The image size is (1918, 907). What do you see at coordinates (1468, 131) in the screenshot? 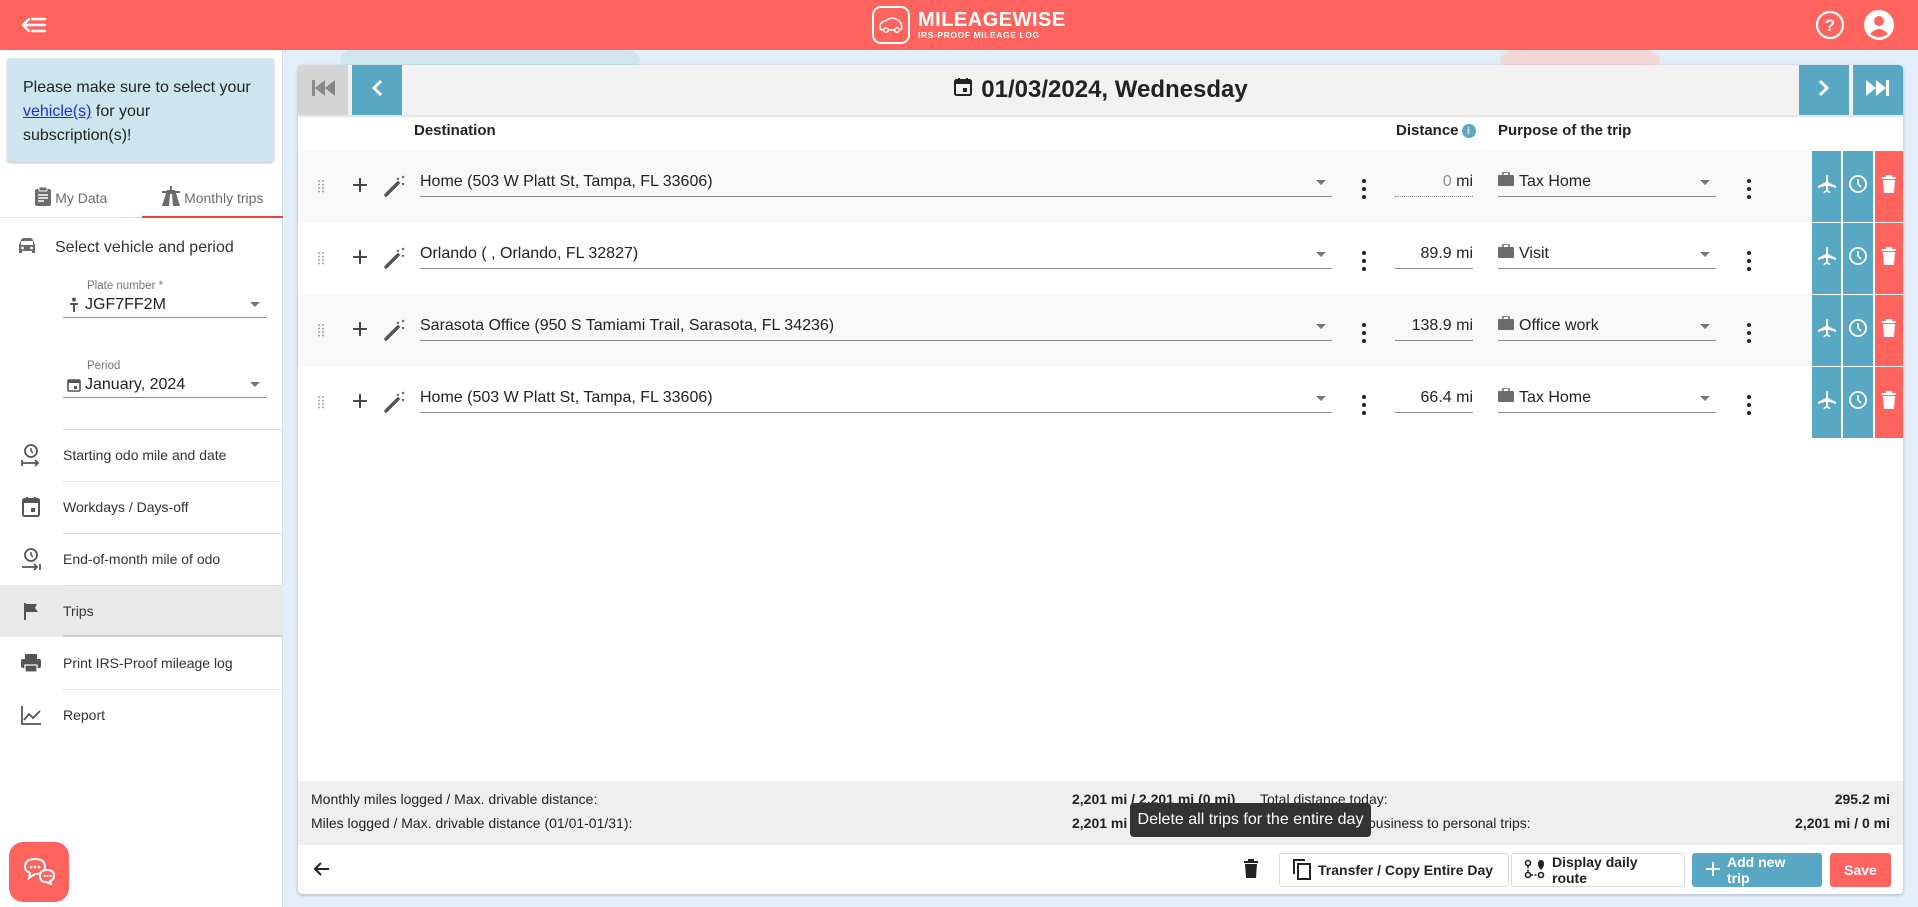
I see `info-icon: i` at bounding box center [1468, 131].